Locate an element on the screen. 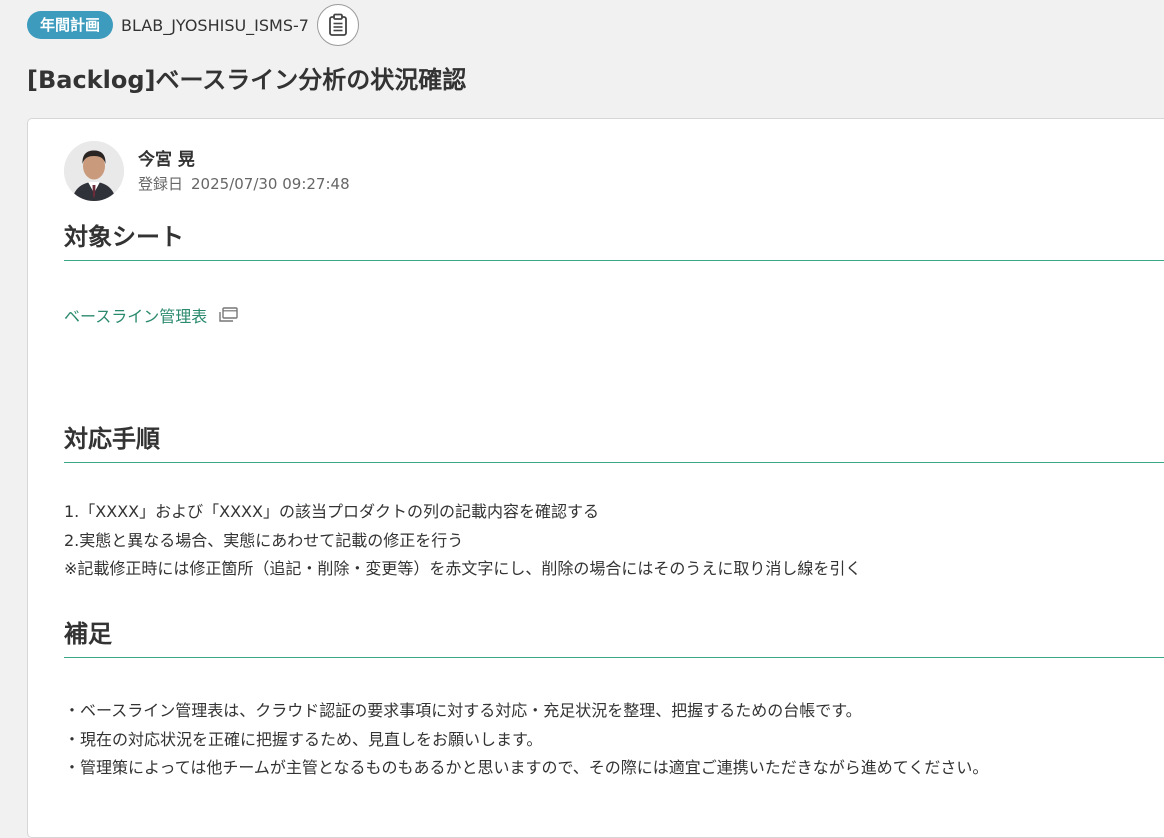 The image size is (1164, 838). copy-issue-key-button is located at coordinates (337, 25).